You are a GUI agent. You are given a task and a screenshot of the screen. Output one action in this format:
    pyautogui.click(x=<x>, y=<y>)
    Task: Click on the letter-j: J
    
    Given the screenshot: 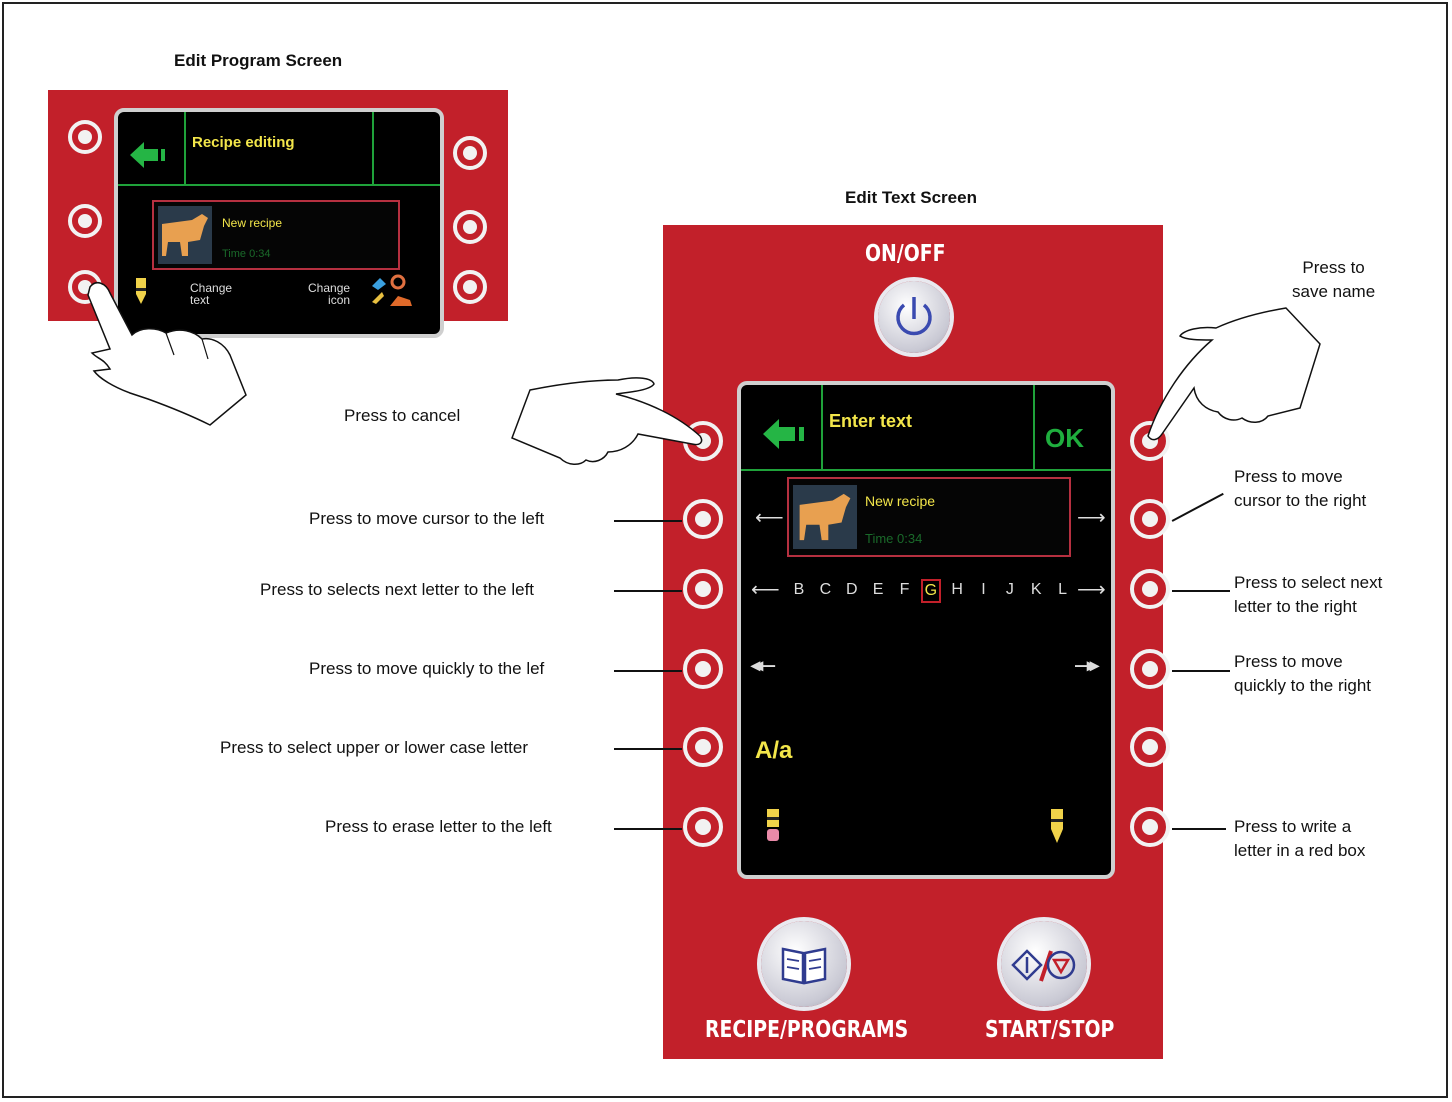 What is the action you would take?
    pyautogui.click(x=1010, y=590)
    